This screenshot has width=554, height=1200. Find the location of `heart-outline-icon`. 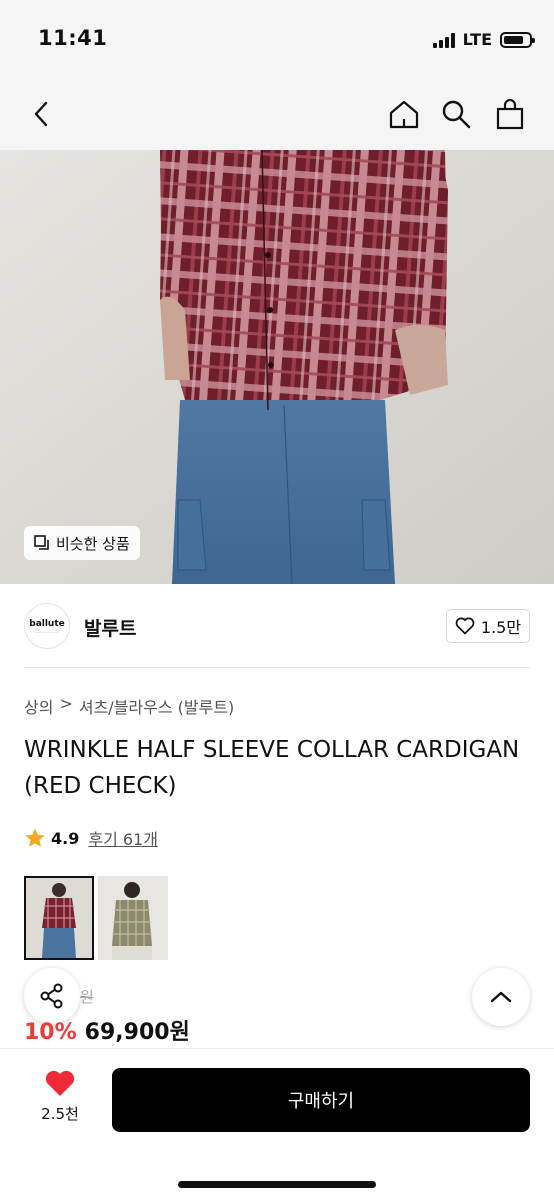

heart-outline-icon is located at coordinates (465, 626).